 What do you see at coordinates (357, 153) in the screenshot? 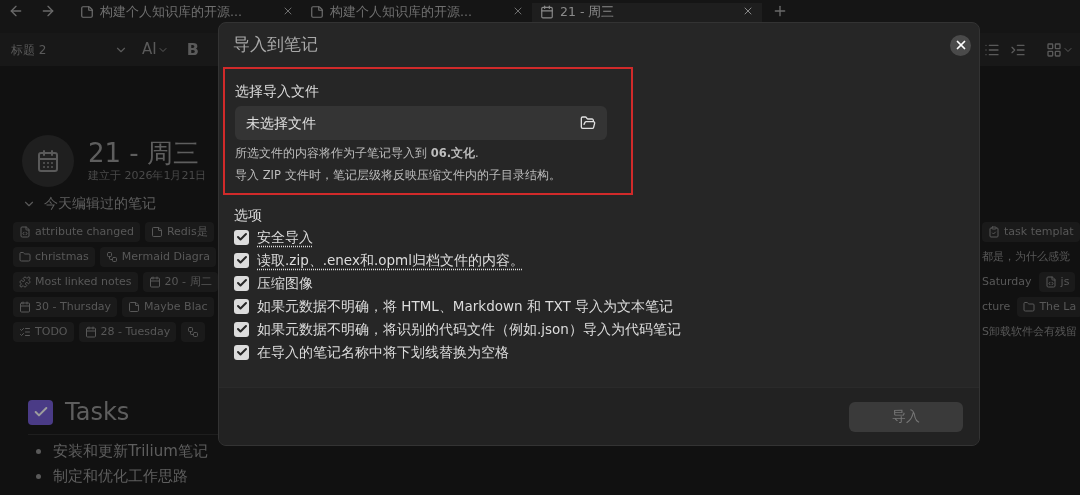
I see `help-text: 所选文件的内容将作为子笔记导入到 06.文化.` at bounding box center [357, 153].